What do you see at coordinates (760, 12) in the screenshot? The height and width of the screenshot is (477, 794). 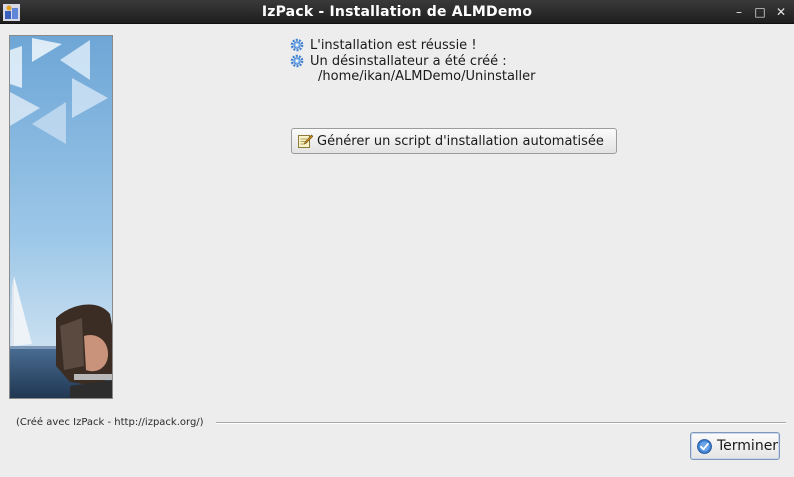 I see `maximize-button: □` at bounding box center [760, 12].